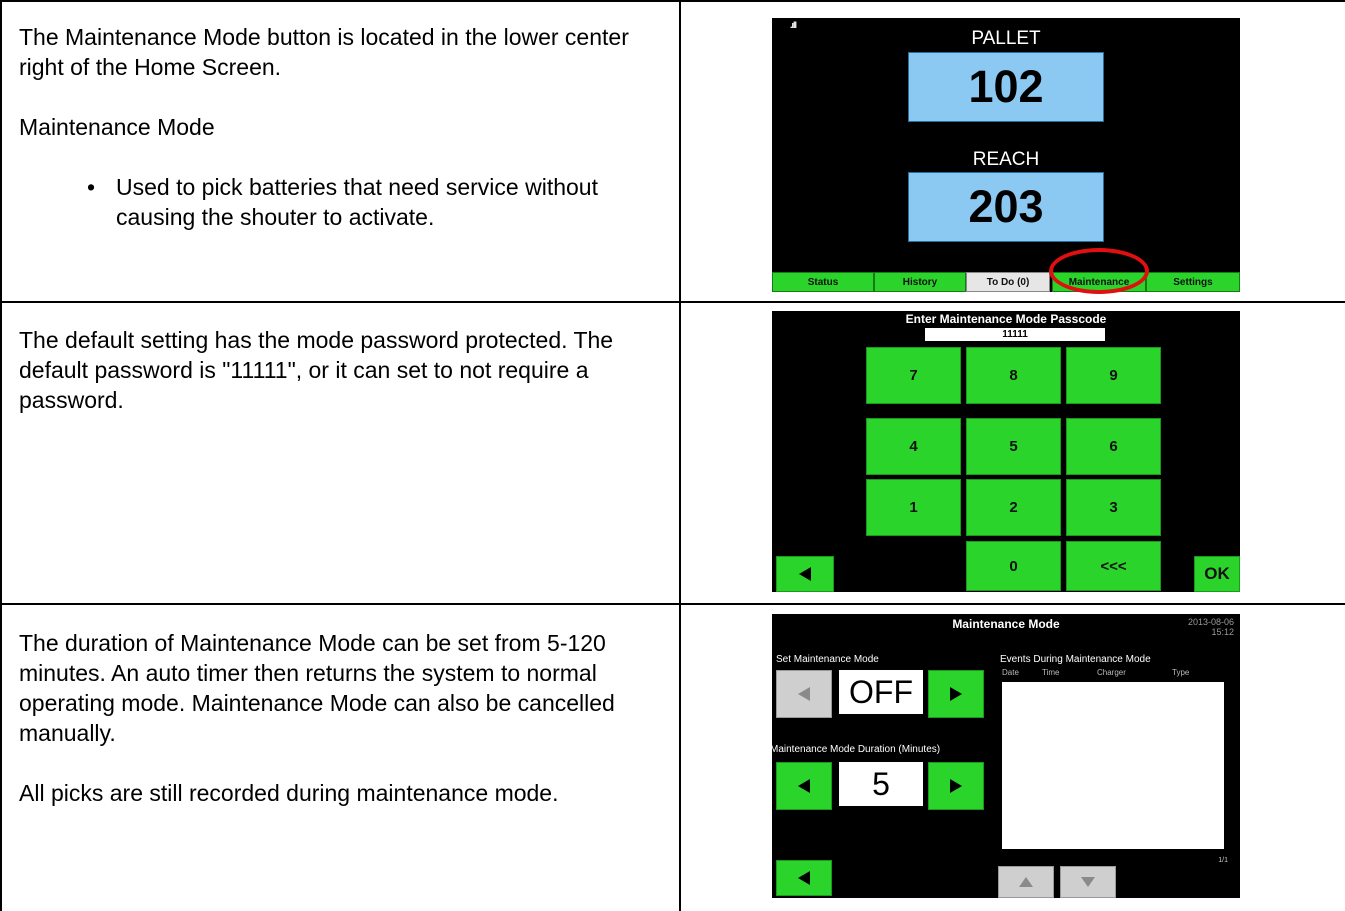 Image resolution: width=1345 pixels, height=911 pixels. What do you see at coordinates (1006, 87) in the screenshot?
I see `pallet-value: 102` at bounding box center [1006, 87].